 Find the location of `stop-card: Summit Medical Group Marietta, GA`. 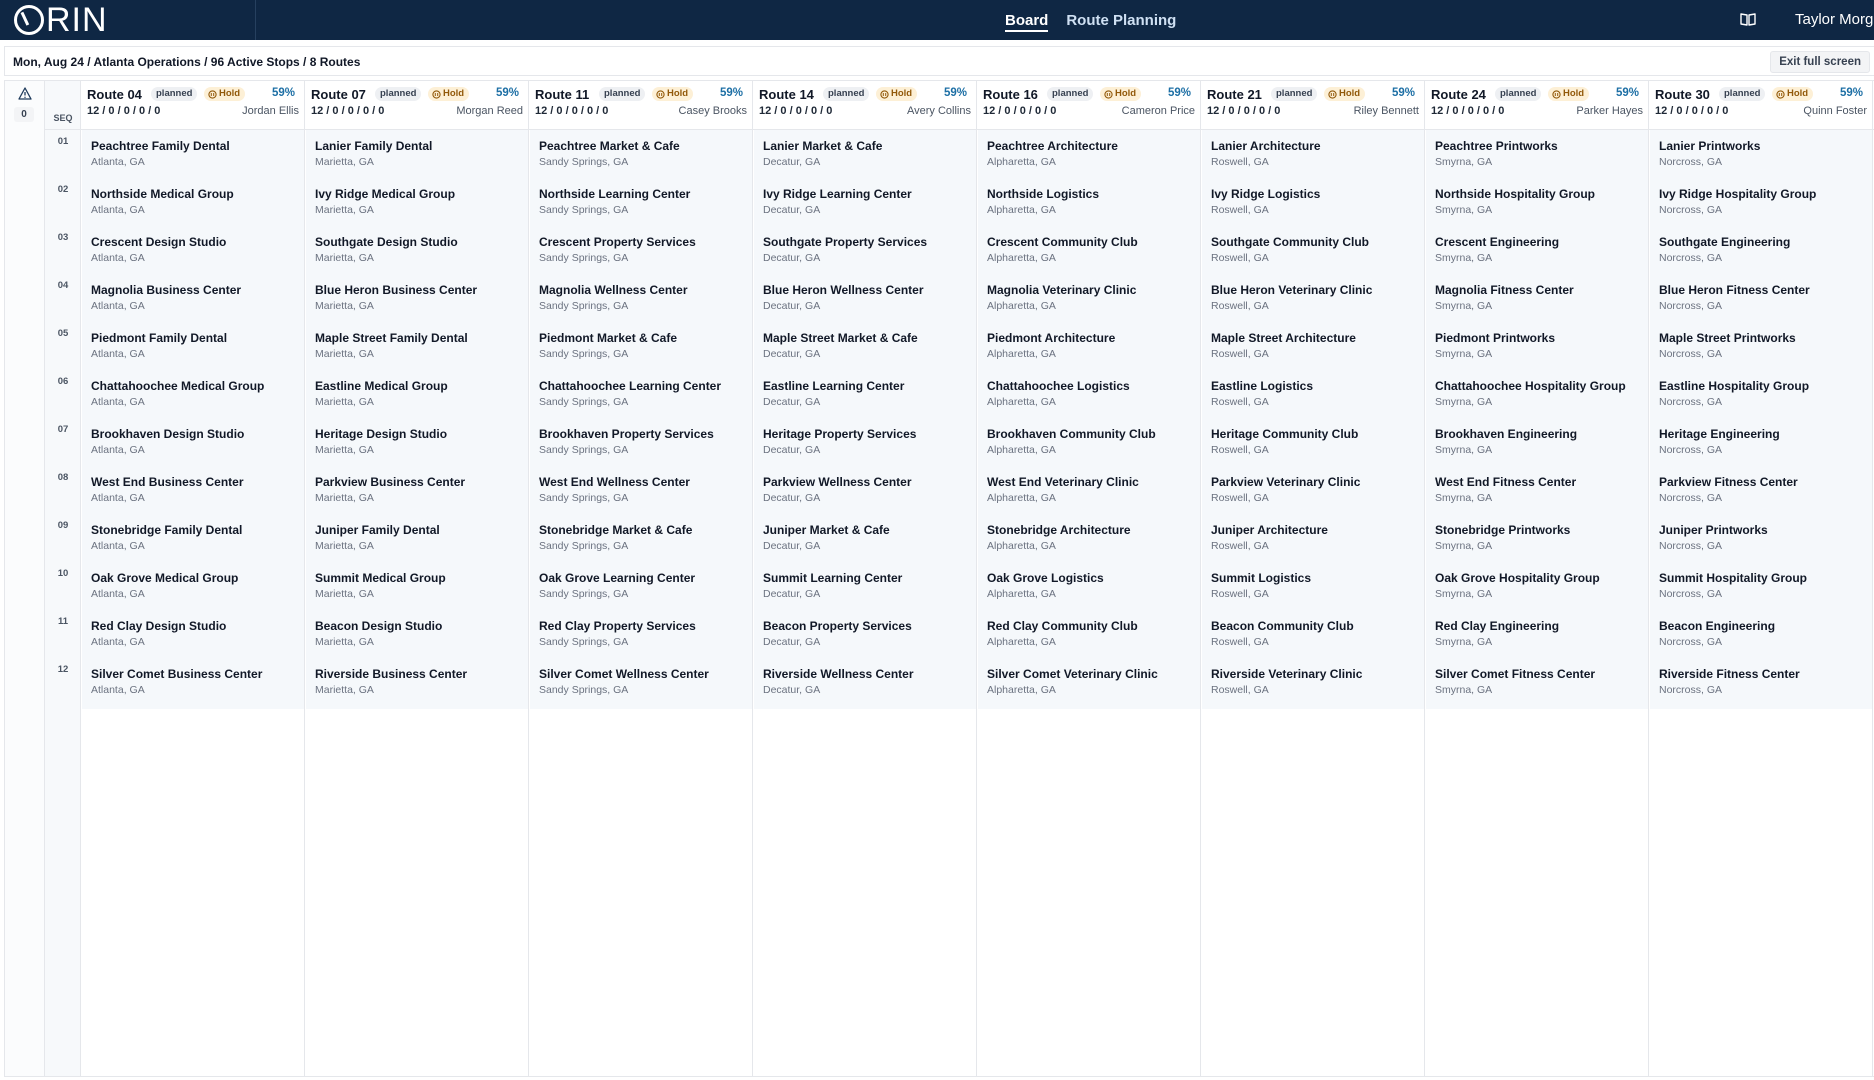

stop-card: Summit Medical Group Marietta, GA is located at coordinates (422, 585).